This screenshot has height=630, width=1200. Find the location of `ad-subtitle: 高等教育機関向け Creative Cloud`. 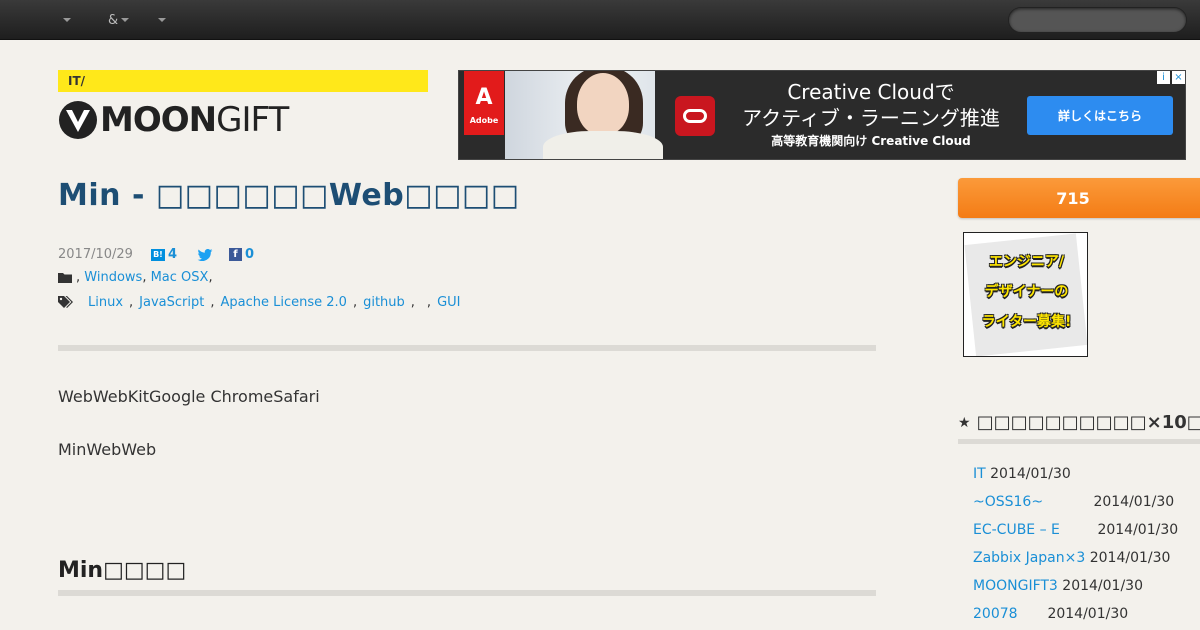

ad-subtitle: 高等教育機関向け Creative Cloud is located at coordinates (871, 141).